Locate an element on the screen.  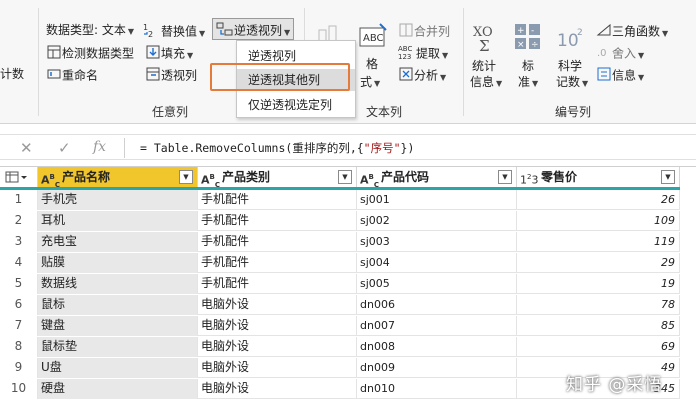
row-number: 8 is located at coordinates (19, 347).